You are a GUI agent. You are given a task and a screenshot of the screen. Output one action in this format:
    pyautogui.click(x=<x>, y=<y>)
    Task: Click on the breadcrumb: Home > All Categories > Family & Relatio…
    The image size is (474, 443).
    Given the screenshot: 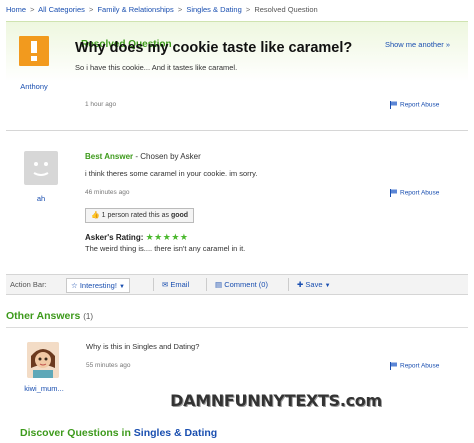 What is the action you would take?
    pyautogui.click(x=162, y=9)
    